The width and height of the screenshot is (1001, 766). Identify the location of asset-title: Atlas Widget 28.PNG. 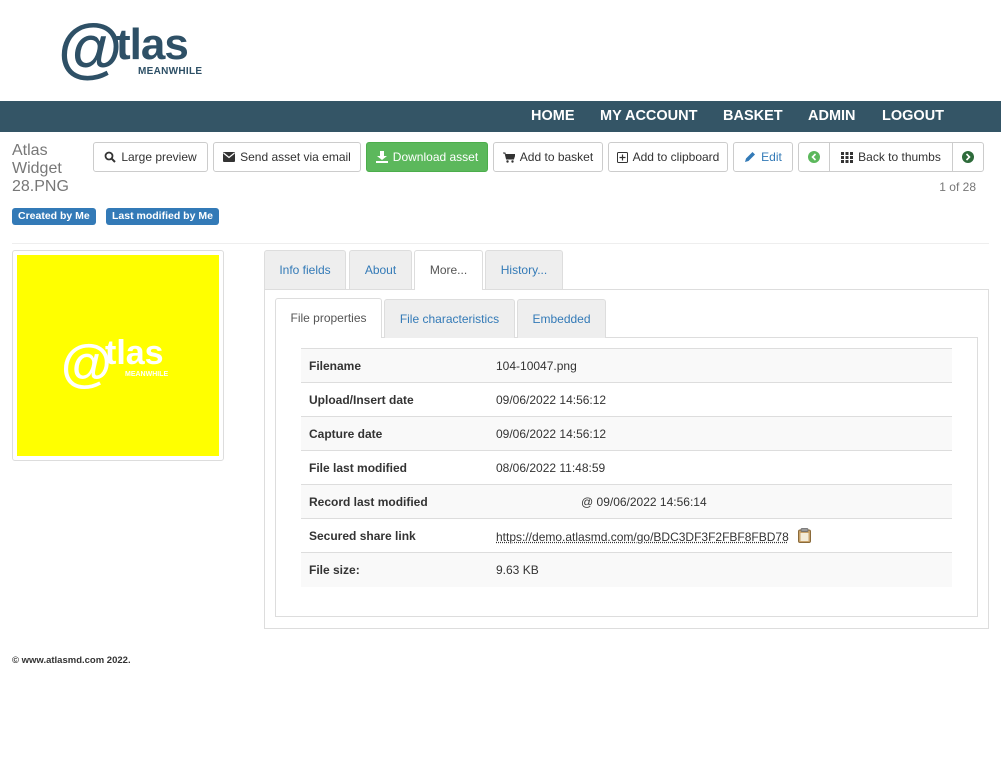
(48, 169).